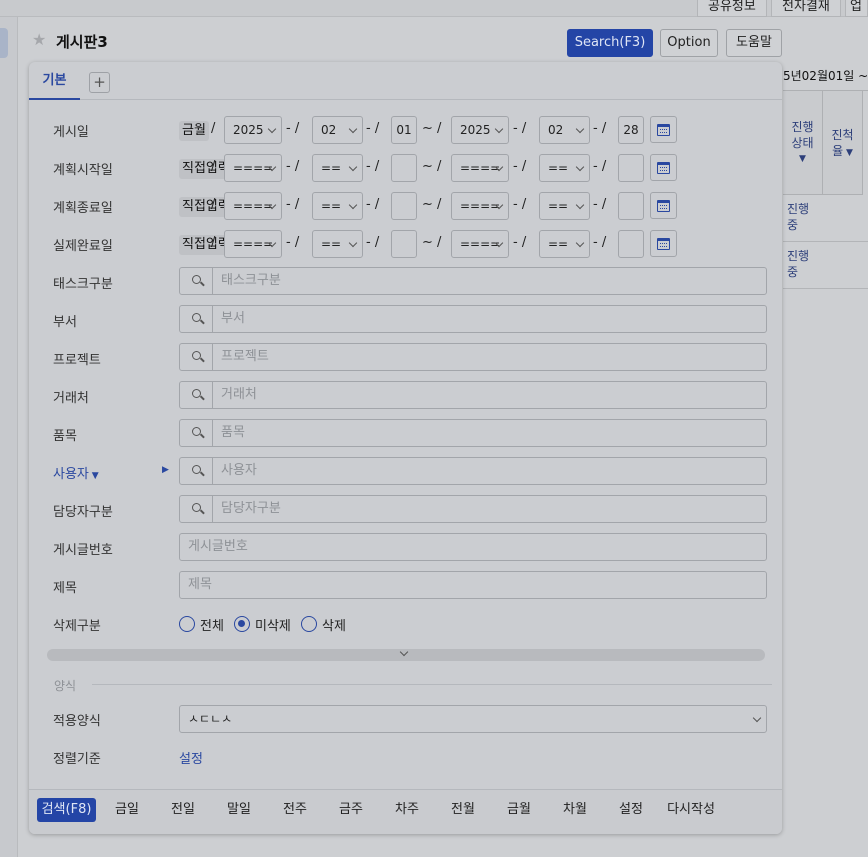  Describe the element at coordinates (309, 624) in the screenshot. I see `radio-deleted` at that location.